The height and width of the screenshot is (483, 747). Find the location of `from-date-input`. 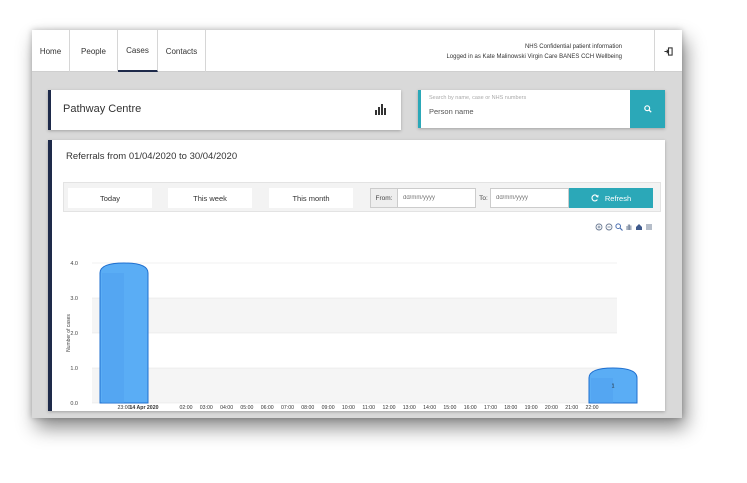

from-date-input is located at coordinates (436, 198).